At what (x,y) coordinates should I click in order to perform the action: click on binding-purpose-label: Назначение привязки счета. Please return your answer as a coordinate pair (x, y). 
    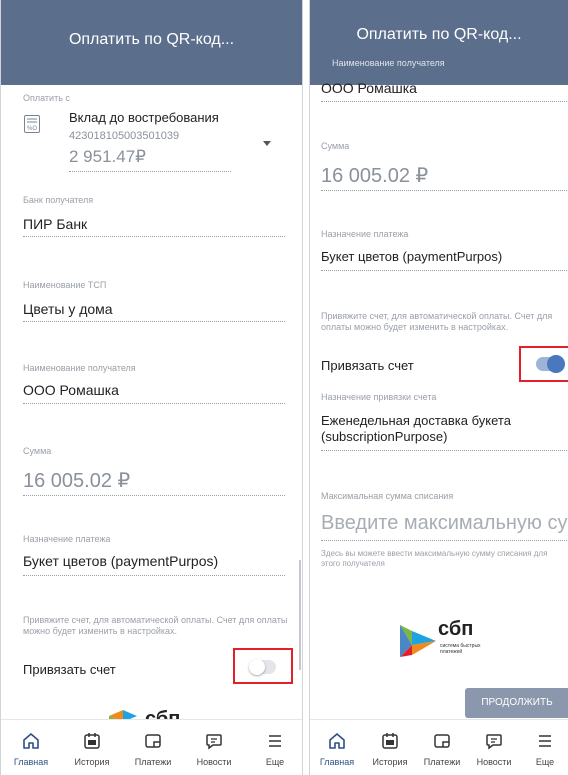
    Looking at the image, I should click on (379, 397).